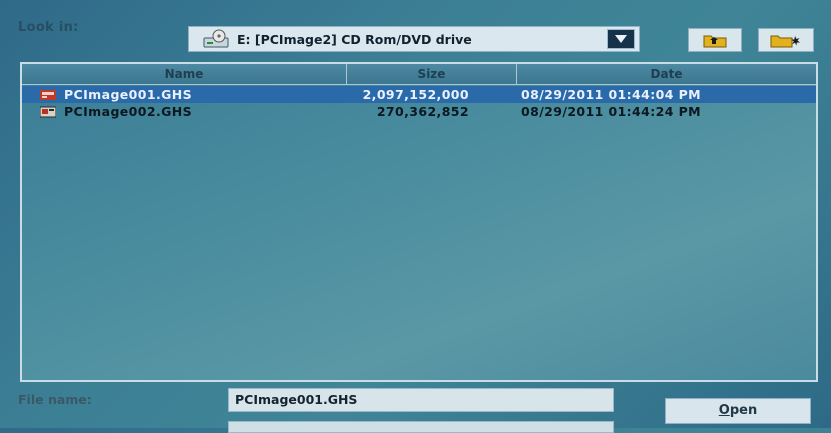  Describe the element at coordinates (55, 399) in the screenshot. I see `file-name-label: File name:` at that location.